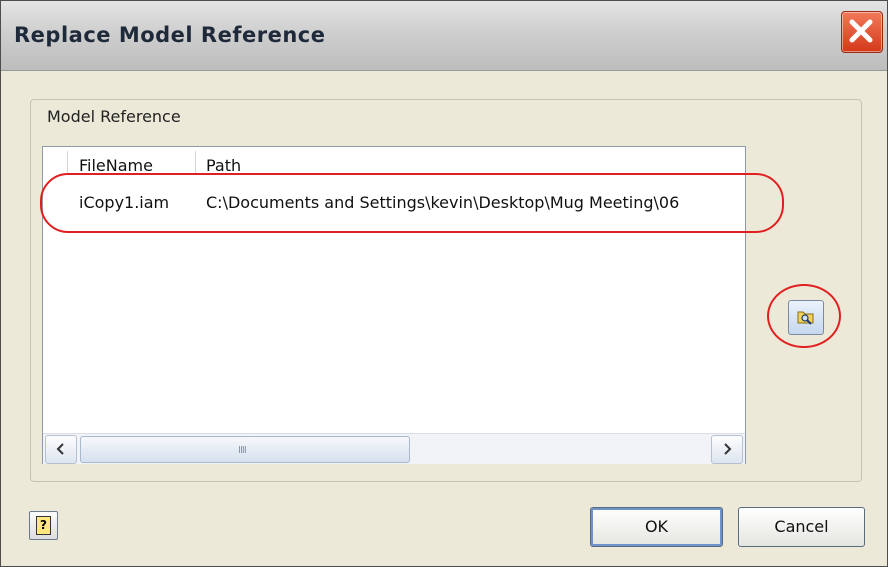 Image resolution: width=888 pixels, height=567 pixels. I want to click on scrollbar-grip: IIII, so click(242, 450).